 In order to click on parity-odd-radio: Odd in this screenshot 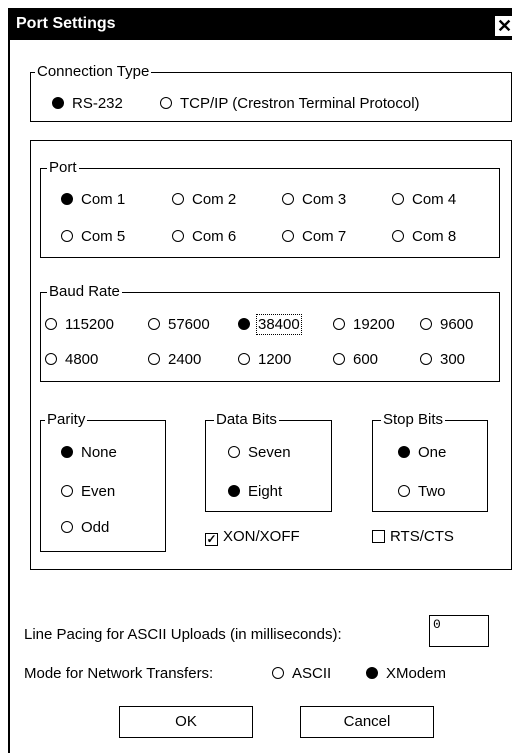, I will do `click(85, 528)`.